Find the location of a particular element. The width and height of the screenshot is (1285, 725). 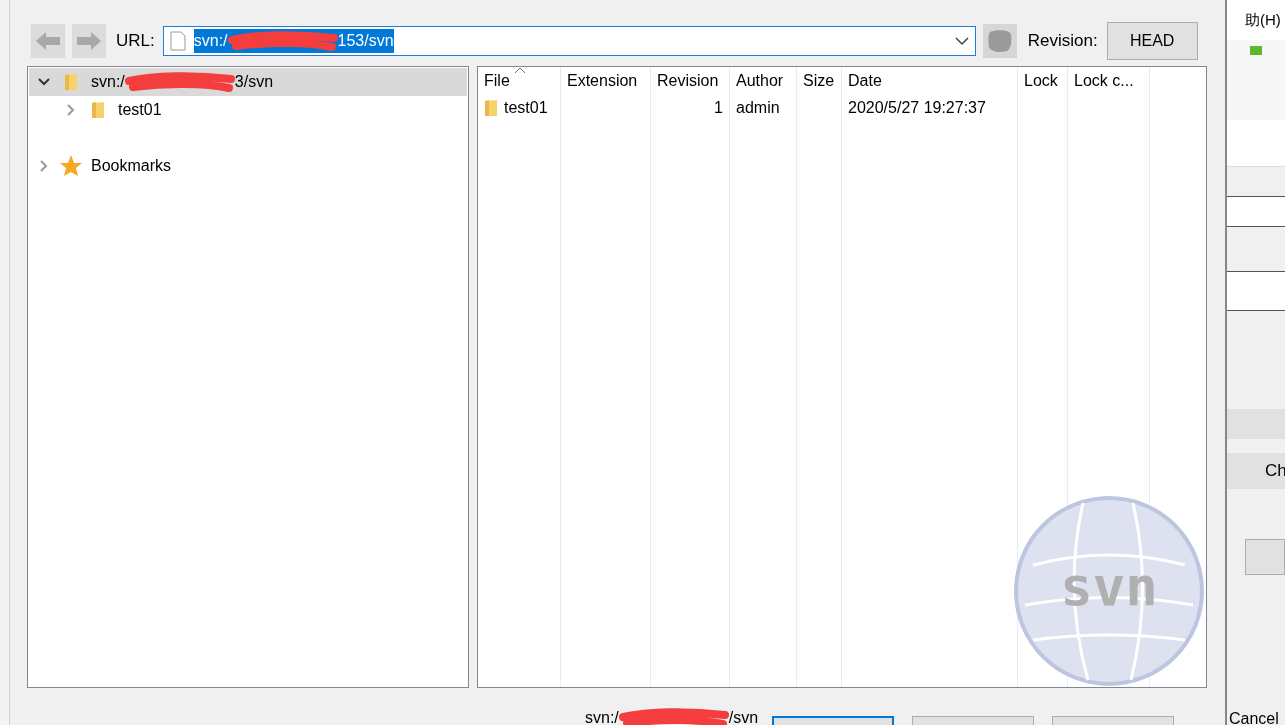

tree-label: 3/svn is located at coordinates (254, 82).